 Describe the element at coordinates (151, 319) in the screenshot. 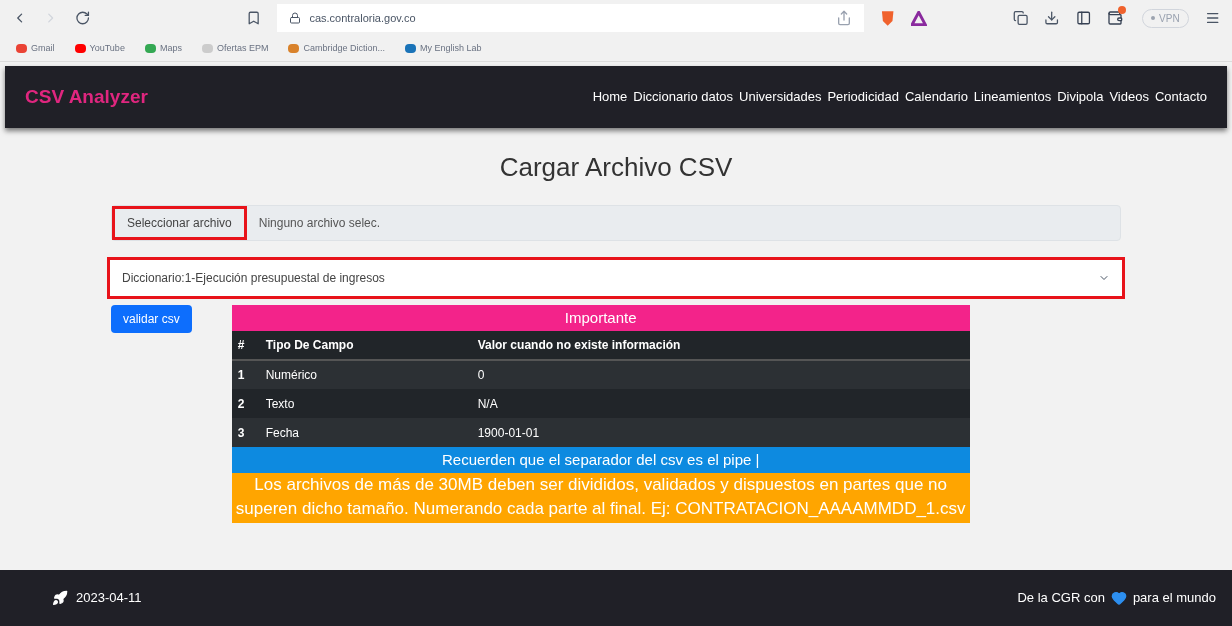

I see `validate-button: validar csv` at that location.